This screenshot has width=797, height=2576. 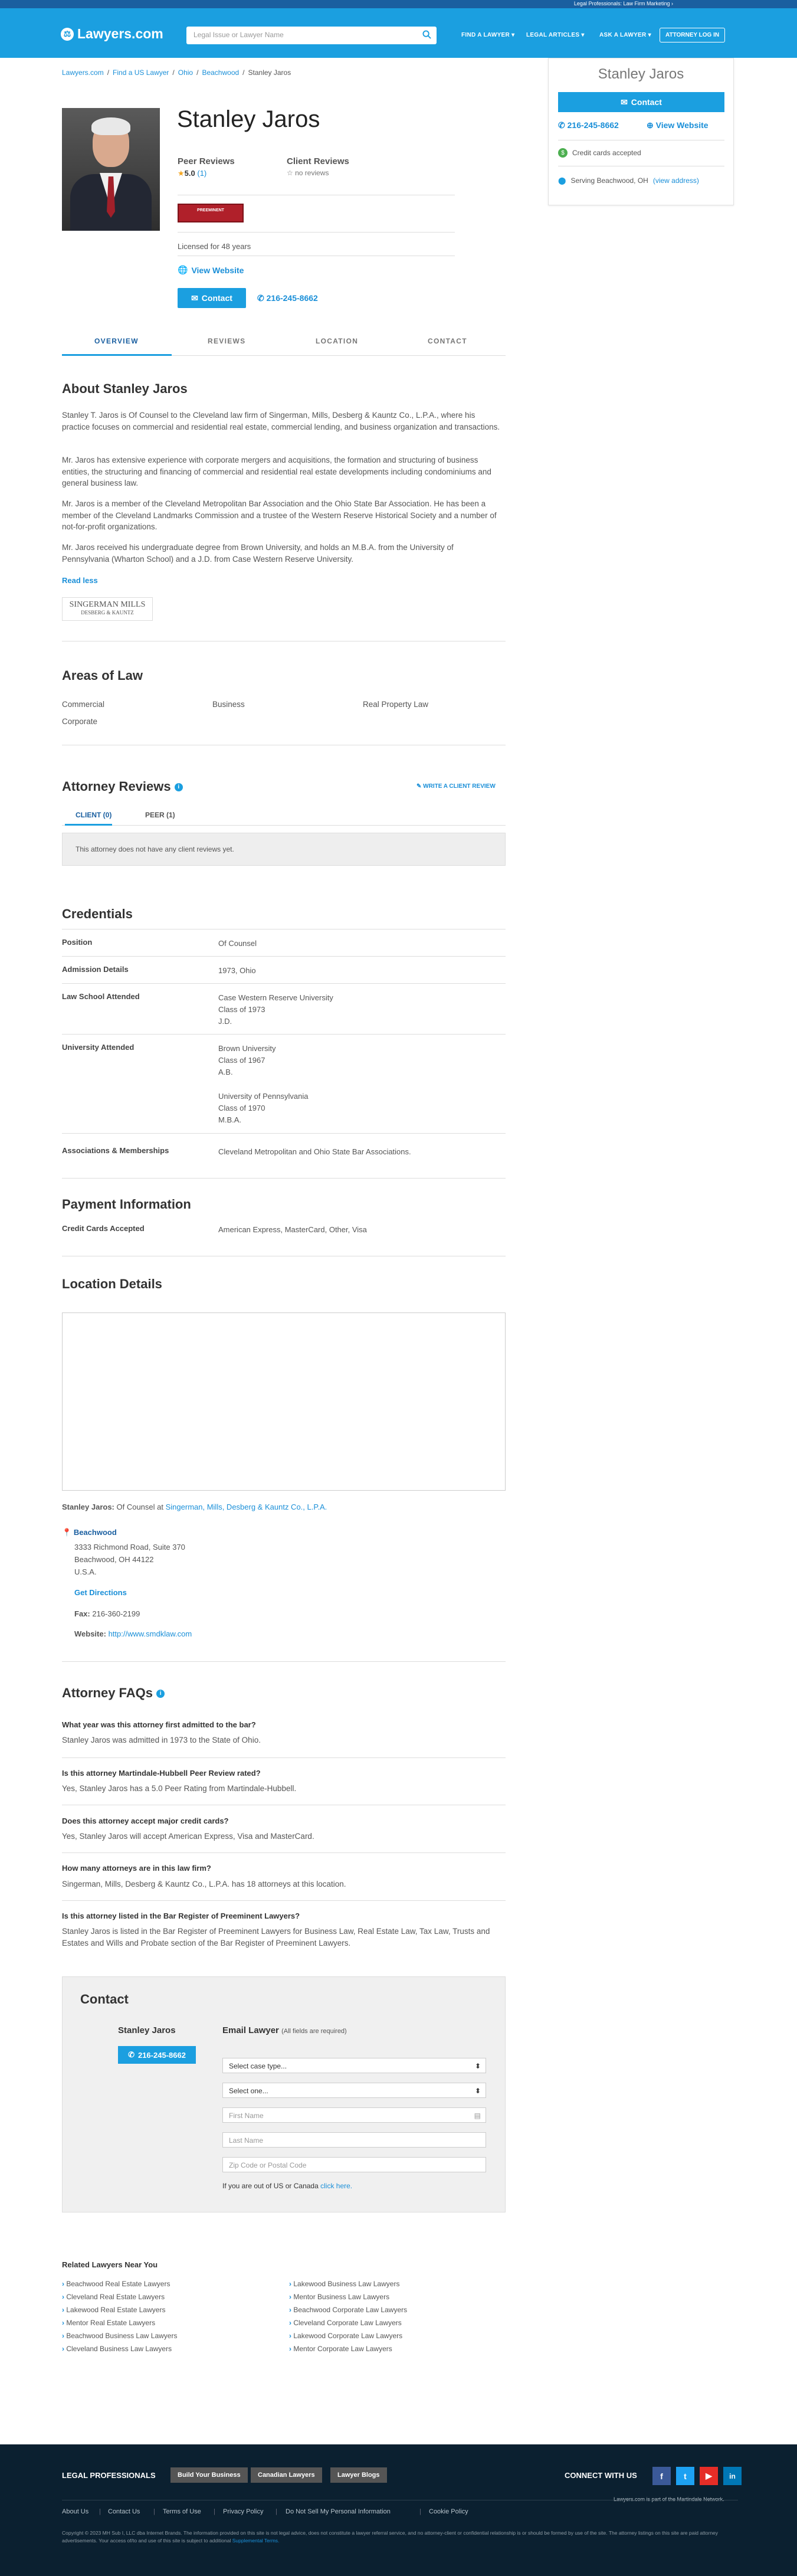 What do you see at coordinates (124, 2512) in the screenshot?
I see `footer-link: Contact Us` at bounding box center [124, 2512].